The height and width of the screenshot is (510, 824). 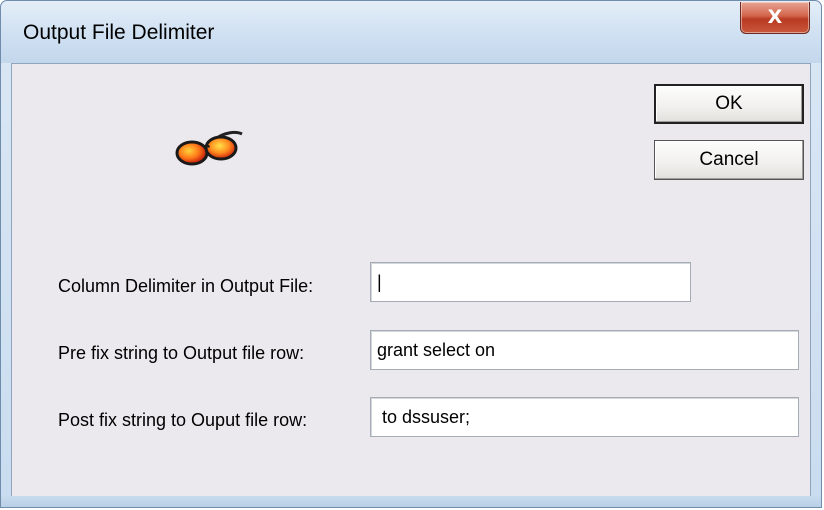 I want to click on close-icon: X, so click(x=775, y=17).